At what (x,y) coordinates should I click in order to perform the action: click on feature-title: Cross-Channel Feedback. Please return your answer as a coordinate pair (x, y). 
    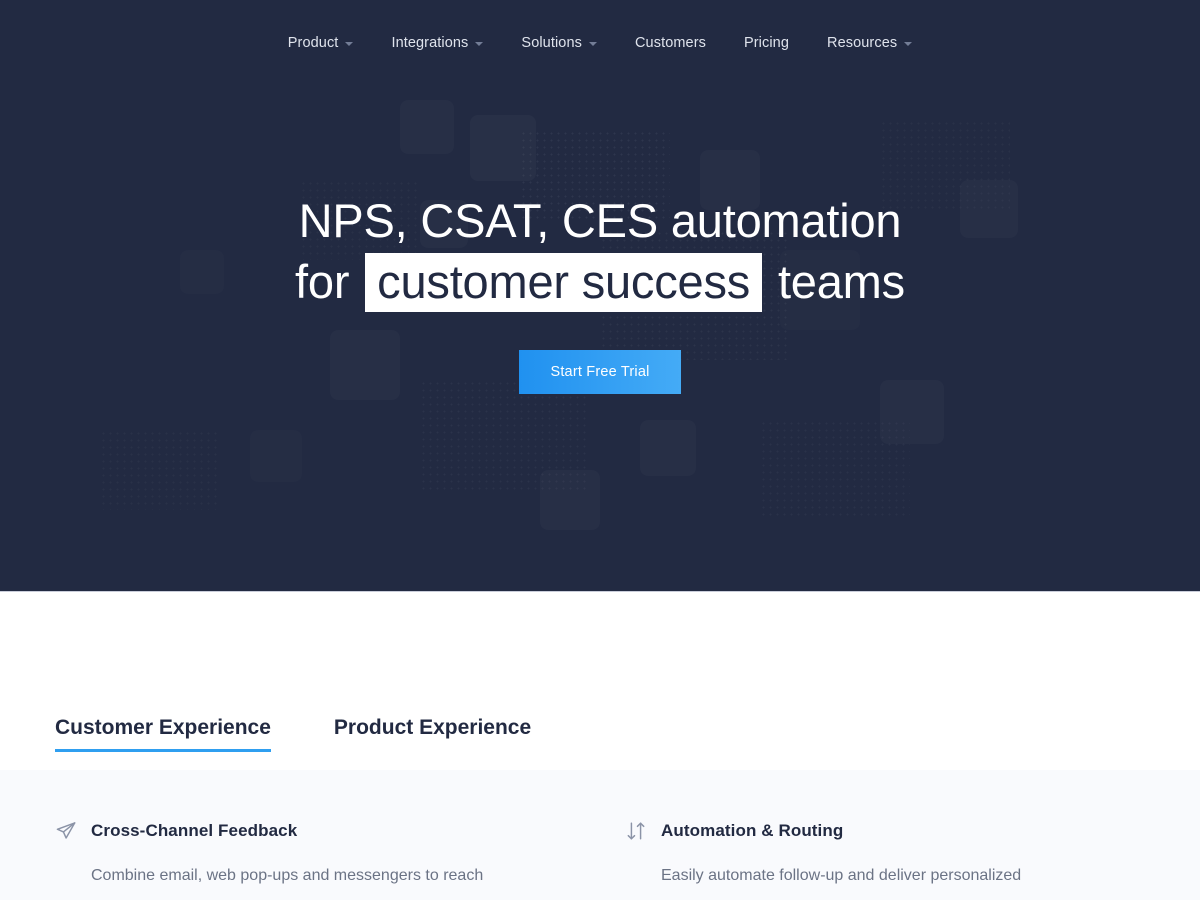
    Looking at the image, I should click on (194, 830).